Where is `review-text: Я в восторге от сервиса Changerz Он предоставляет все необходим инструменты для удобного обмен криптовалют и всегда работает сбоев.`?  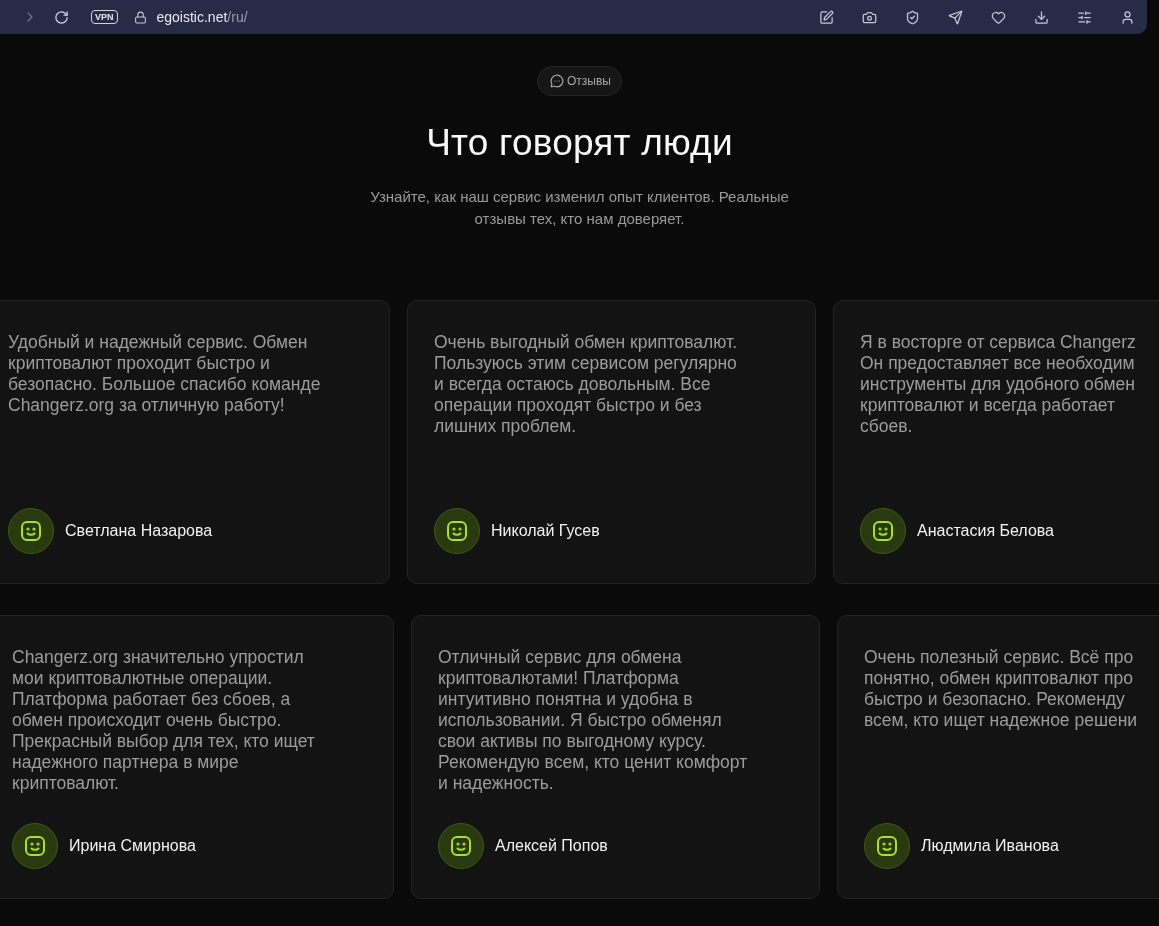 review-text: Я в восторге от сервиса Changerz Он предоставляет все необходим инструменты для удобного обмен криптовалют и всегда работает сбоев. is located at coordinates (998, 384).